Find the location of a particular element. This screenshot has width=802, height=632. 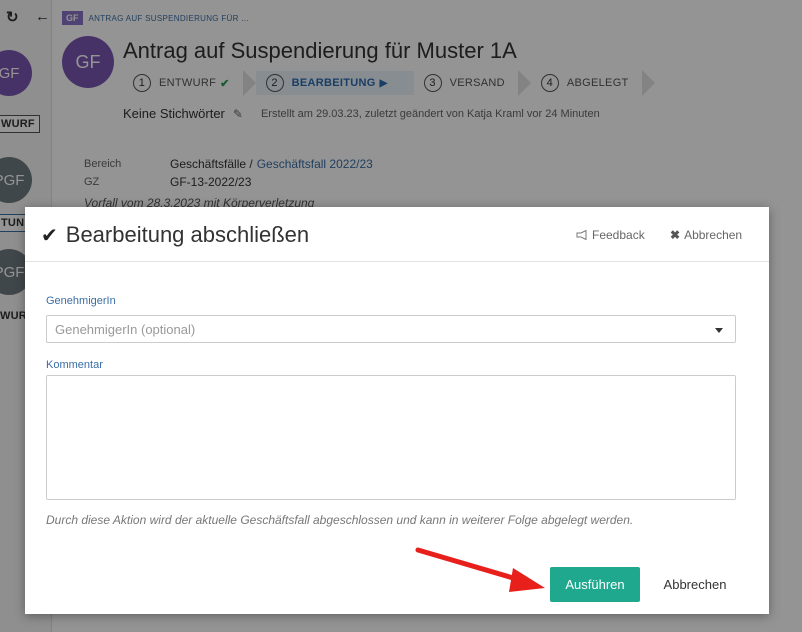

megaphone-icon is located at coordinates (581, 235).